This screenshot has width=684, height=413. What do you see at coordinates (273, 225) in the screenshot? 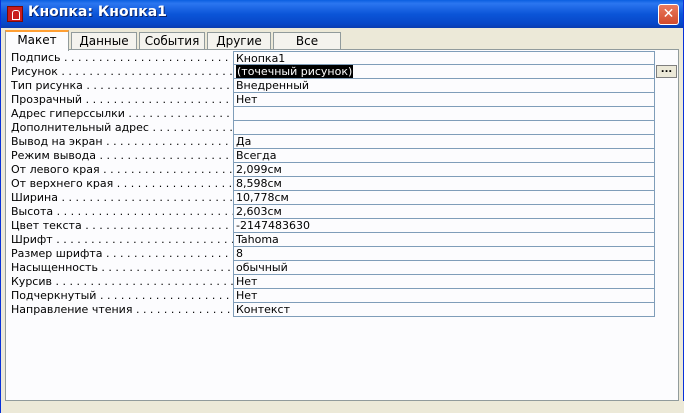
I see `property-value-text: -2147483630` at bounding box center [273, 225].